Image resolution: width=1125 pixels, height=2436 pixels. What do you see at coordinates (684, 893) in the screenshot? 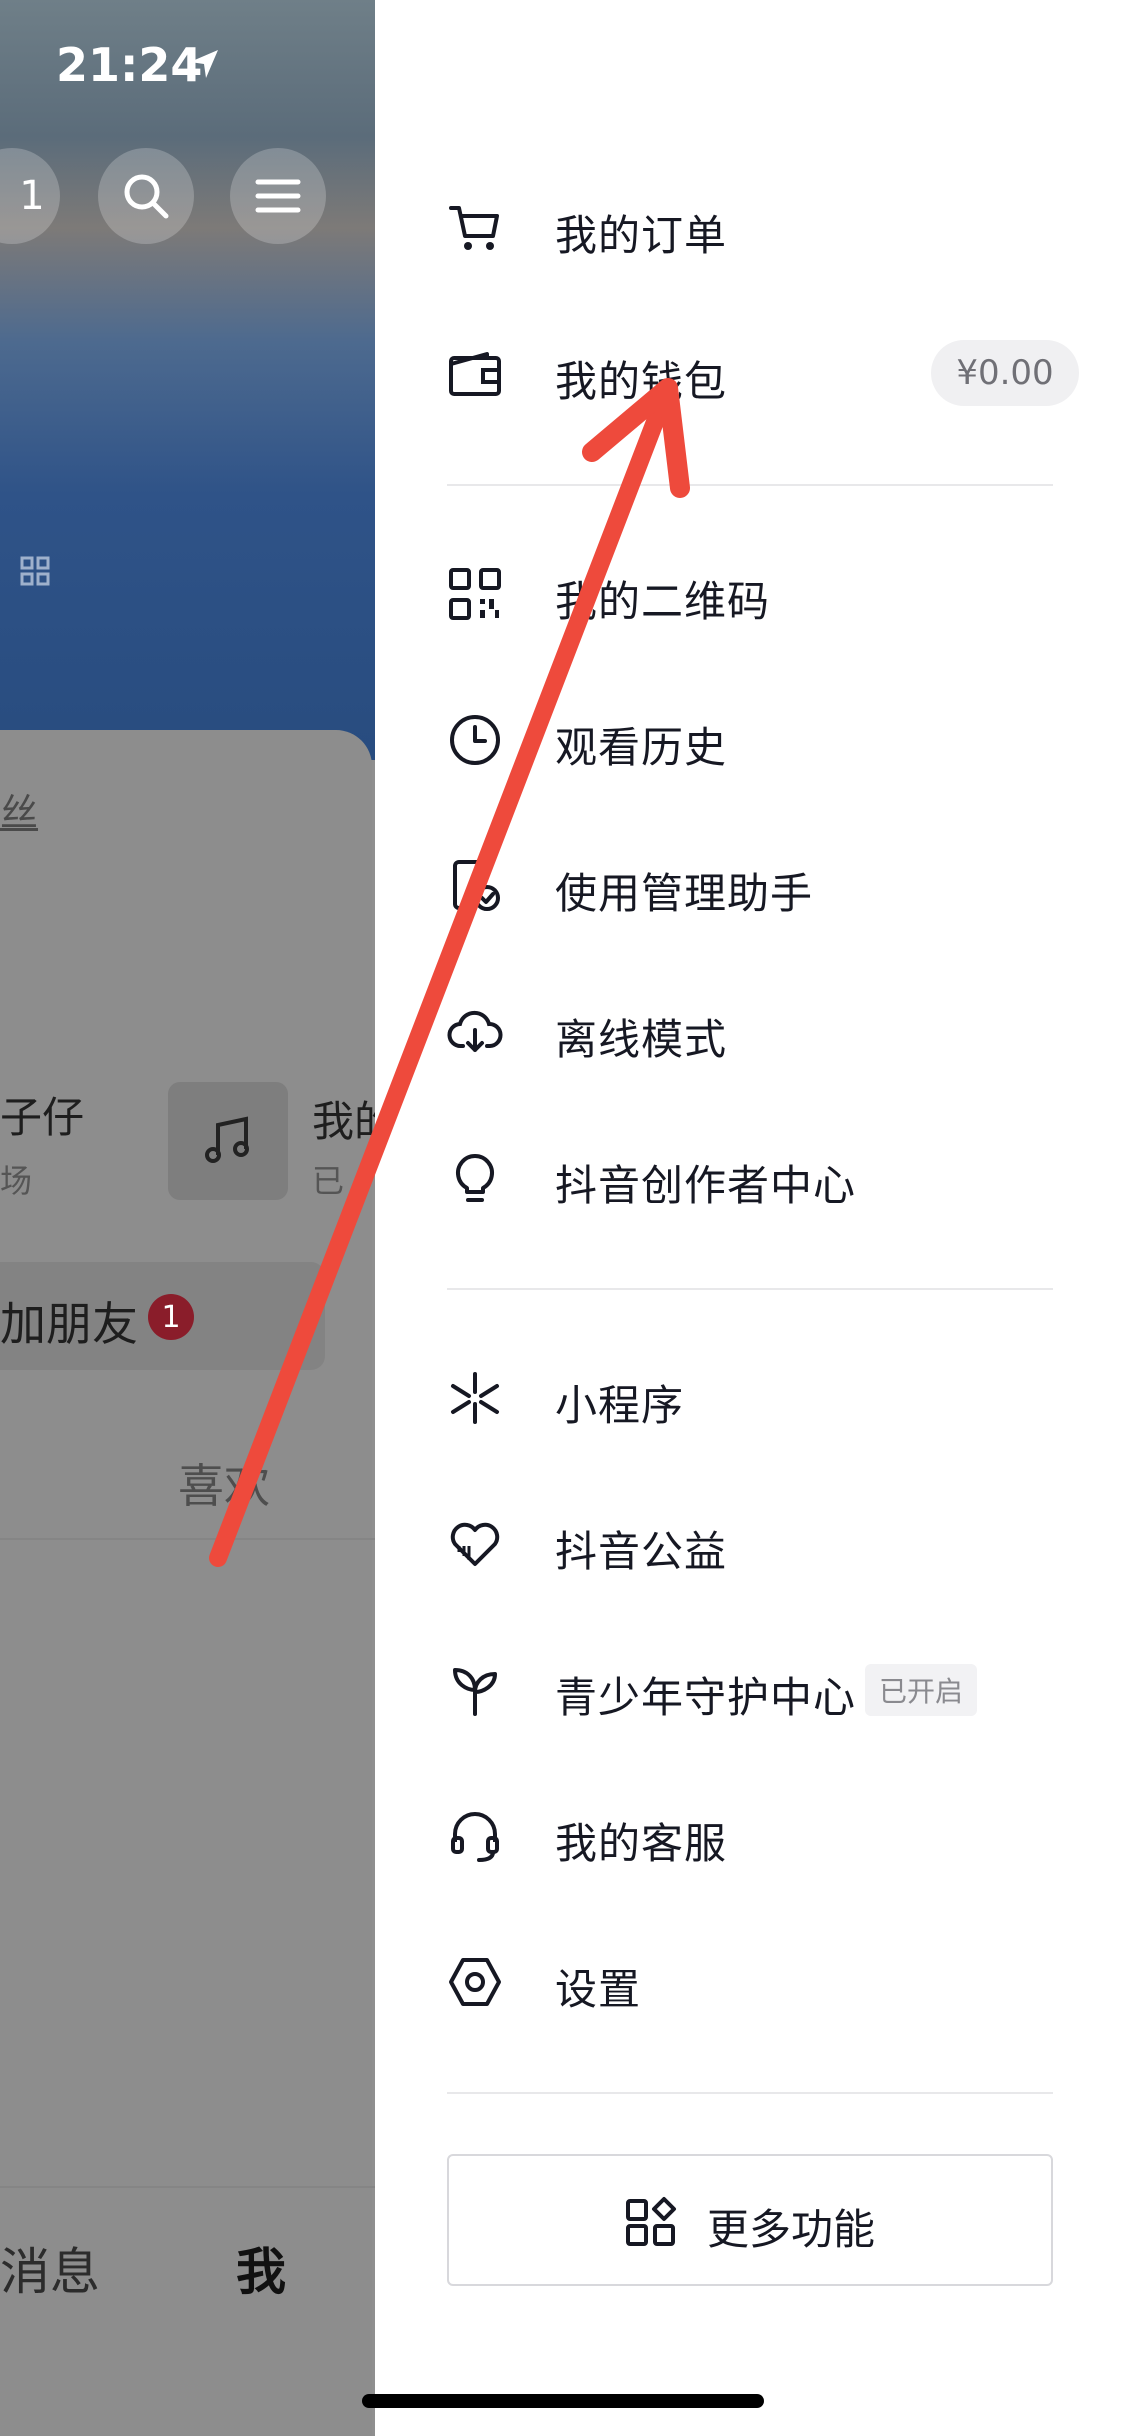
I see `menu-item-label: 使用管理助手` at bounding box center [684, 893].